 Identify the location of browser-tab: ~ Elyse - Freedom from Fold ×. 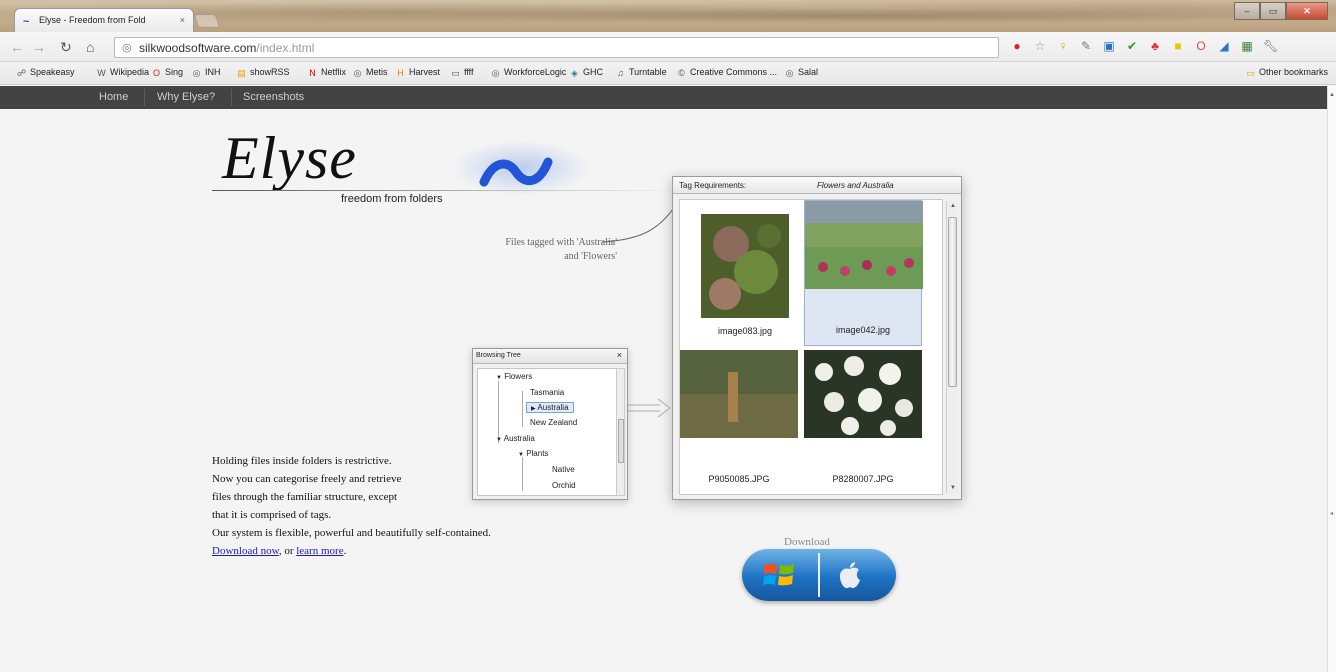
(104, 20).